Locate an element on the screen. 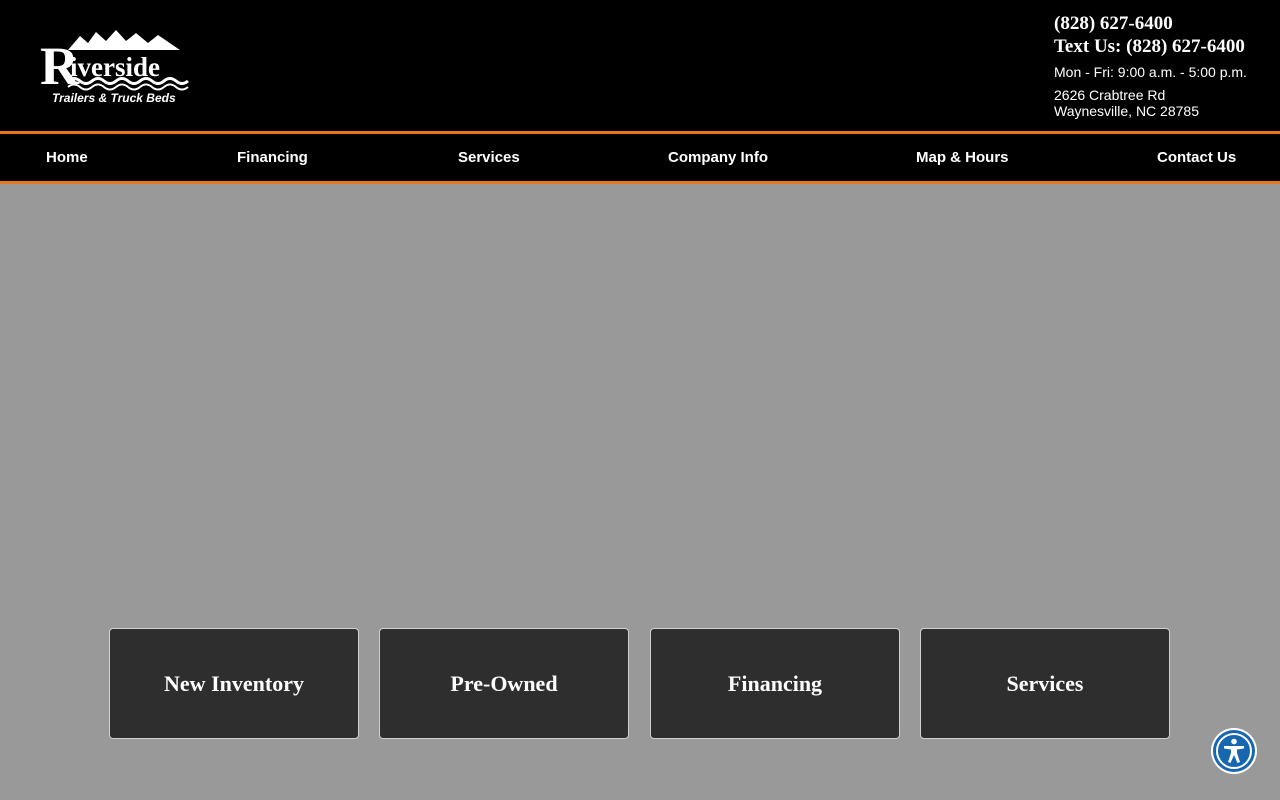  accessibility-icon is located at coordinates (1234, 751).